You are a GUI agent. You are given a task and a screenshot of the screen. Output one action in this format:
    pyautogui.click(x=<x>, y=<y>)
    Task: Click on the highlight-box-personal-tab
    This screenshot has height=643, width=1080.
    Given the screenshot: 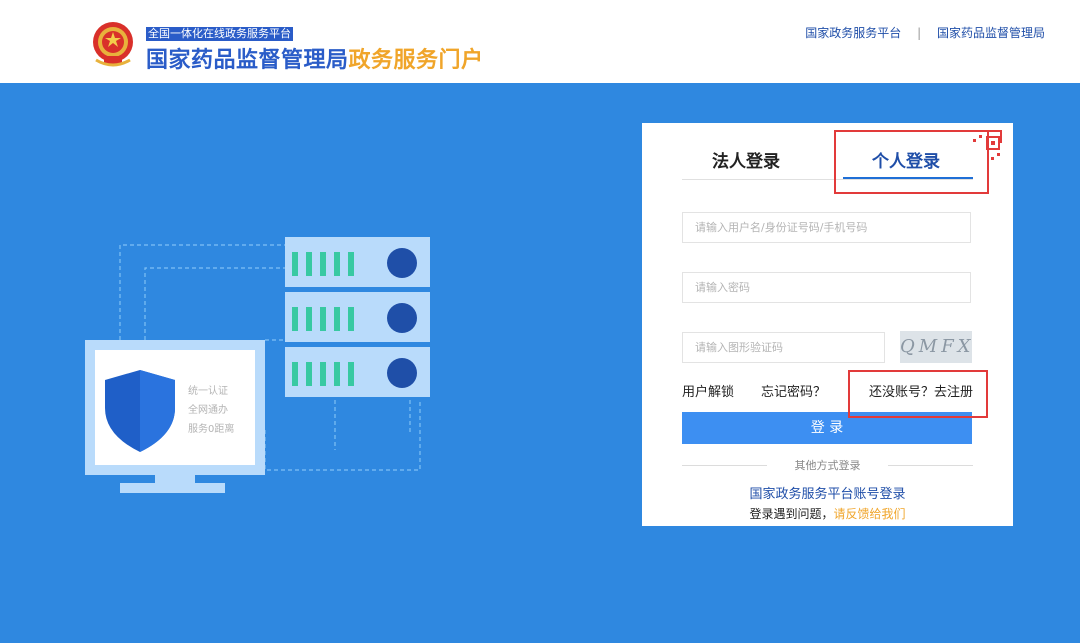 What is the action you would take?
    pyautogui.click(x=911, y=162)
    